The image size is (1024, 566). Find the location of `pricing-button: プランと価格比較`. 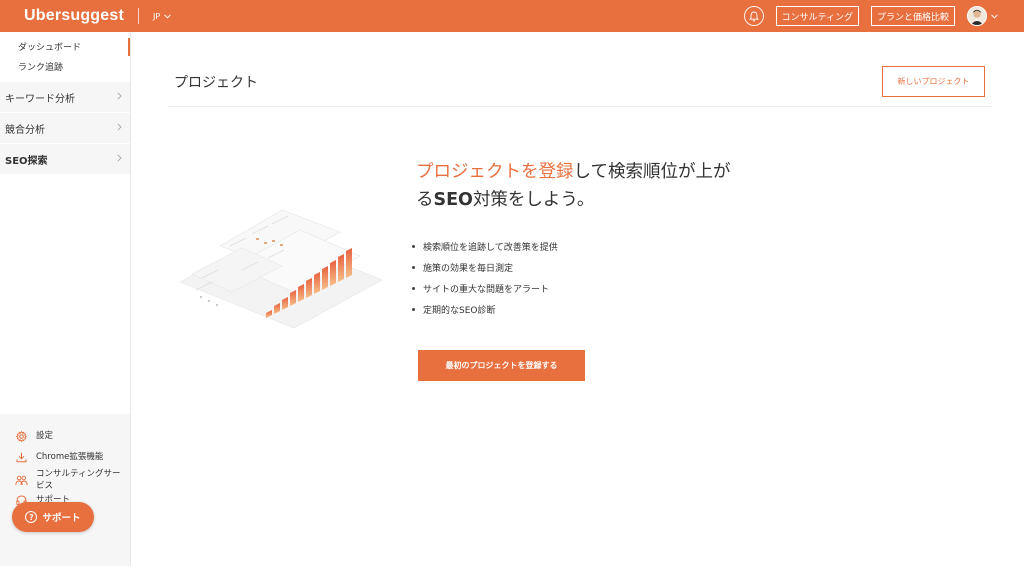

pricing-button: プランと価格比較 is located at coordinates (912, 16).